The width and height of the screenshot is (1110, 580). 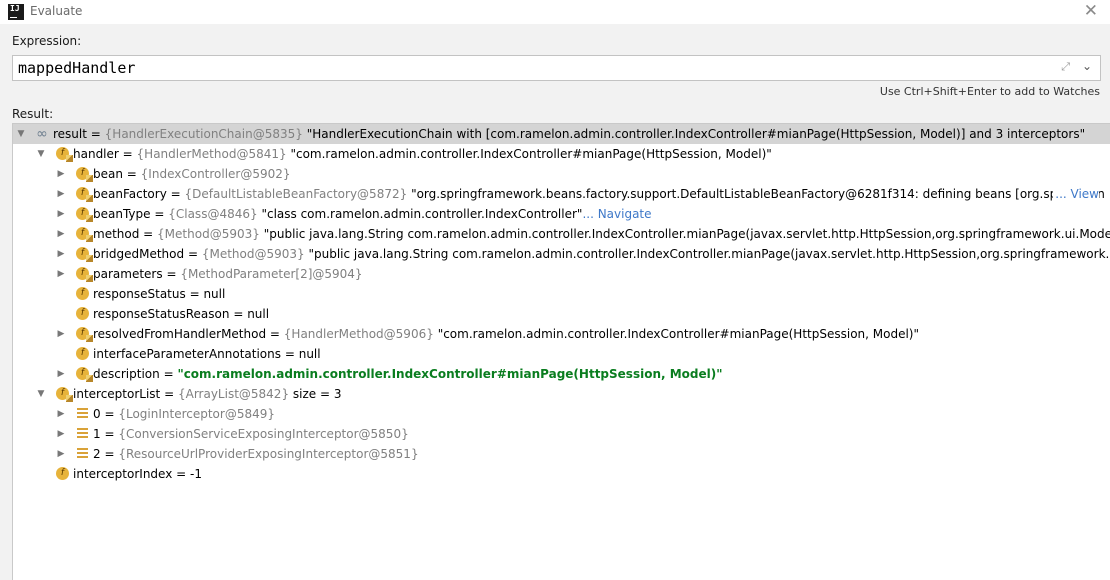 I want to click on var-type: {HandlerMethod@5841}, so click(x=211, y=154).